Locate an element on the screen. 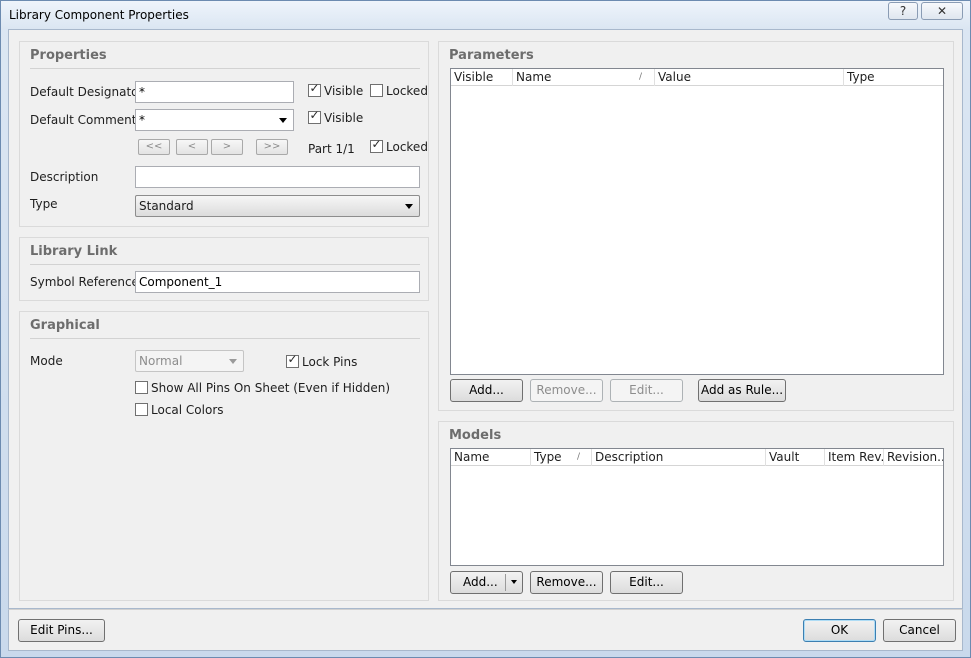  next-part-button: > is located at coordinates (227, 147).